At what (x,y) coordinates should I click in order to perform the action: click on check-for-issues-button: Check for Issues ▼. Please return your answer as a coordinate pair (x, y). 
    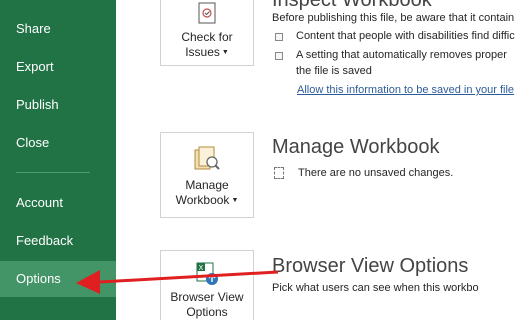
    Looking at the image, I should click on (207, 33).